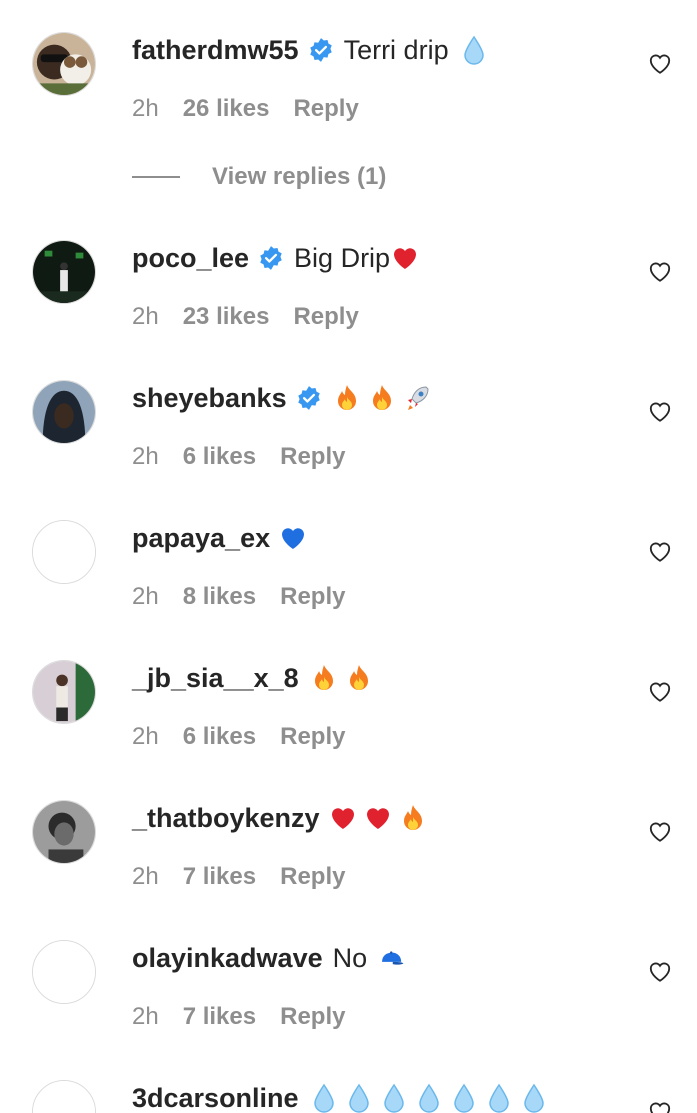 The height and width of the screenshot is (1113, 697). I want to click on comment-username: fatherdmw55, so click(215, 50).